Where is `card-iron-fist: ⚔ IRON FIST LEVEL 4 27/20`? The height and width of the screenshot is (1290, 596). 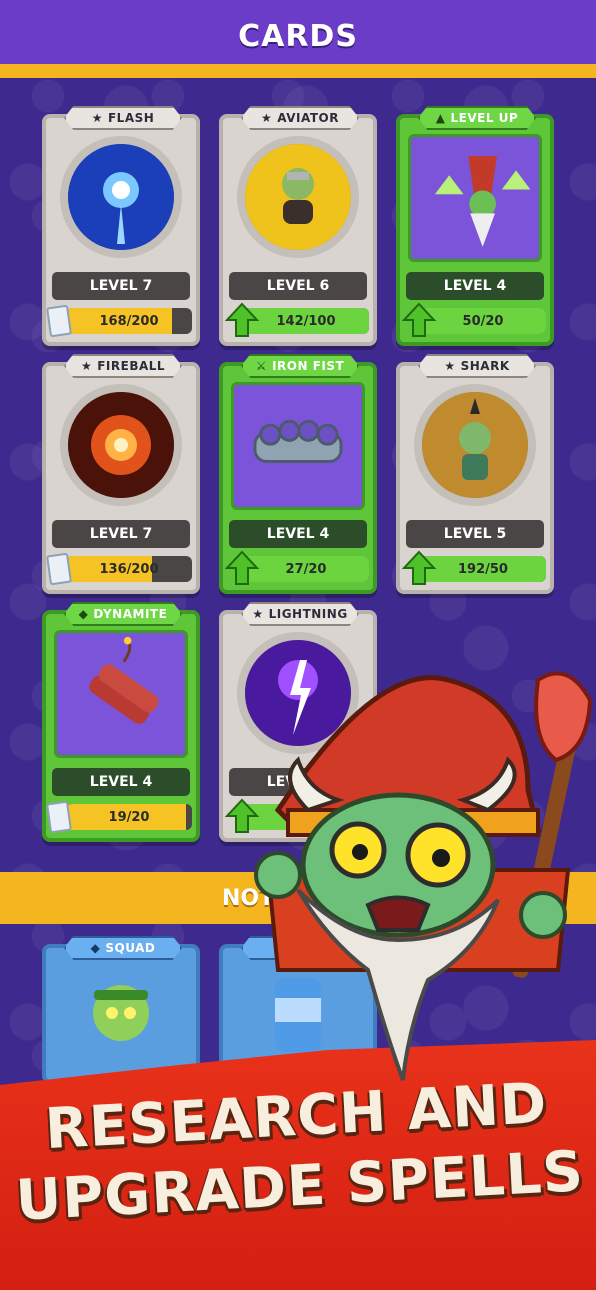
card-iron-fist: ⚔ IRON FIST LEVEL 4 27/20 is located at coordinates (298, 474).